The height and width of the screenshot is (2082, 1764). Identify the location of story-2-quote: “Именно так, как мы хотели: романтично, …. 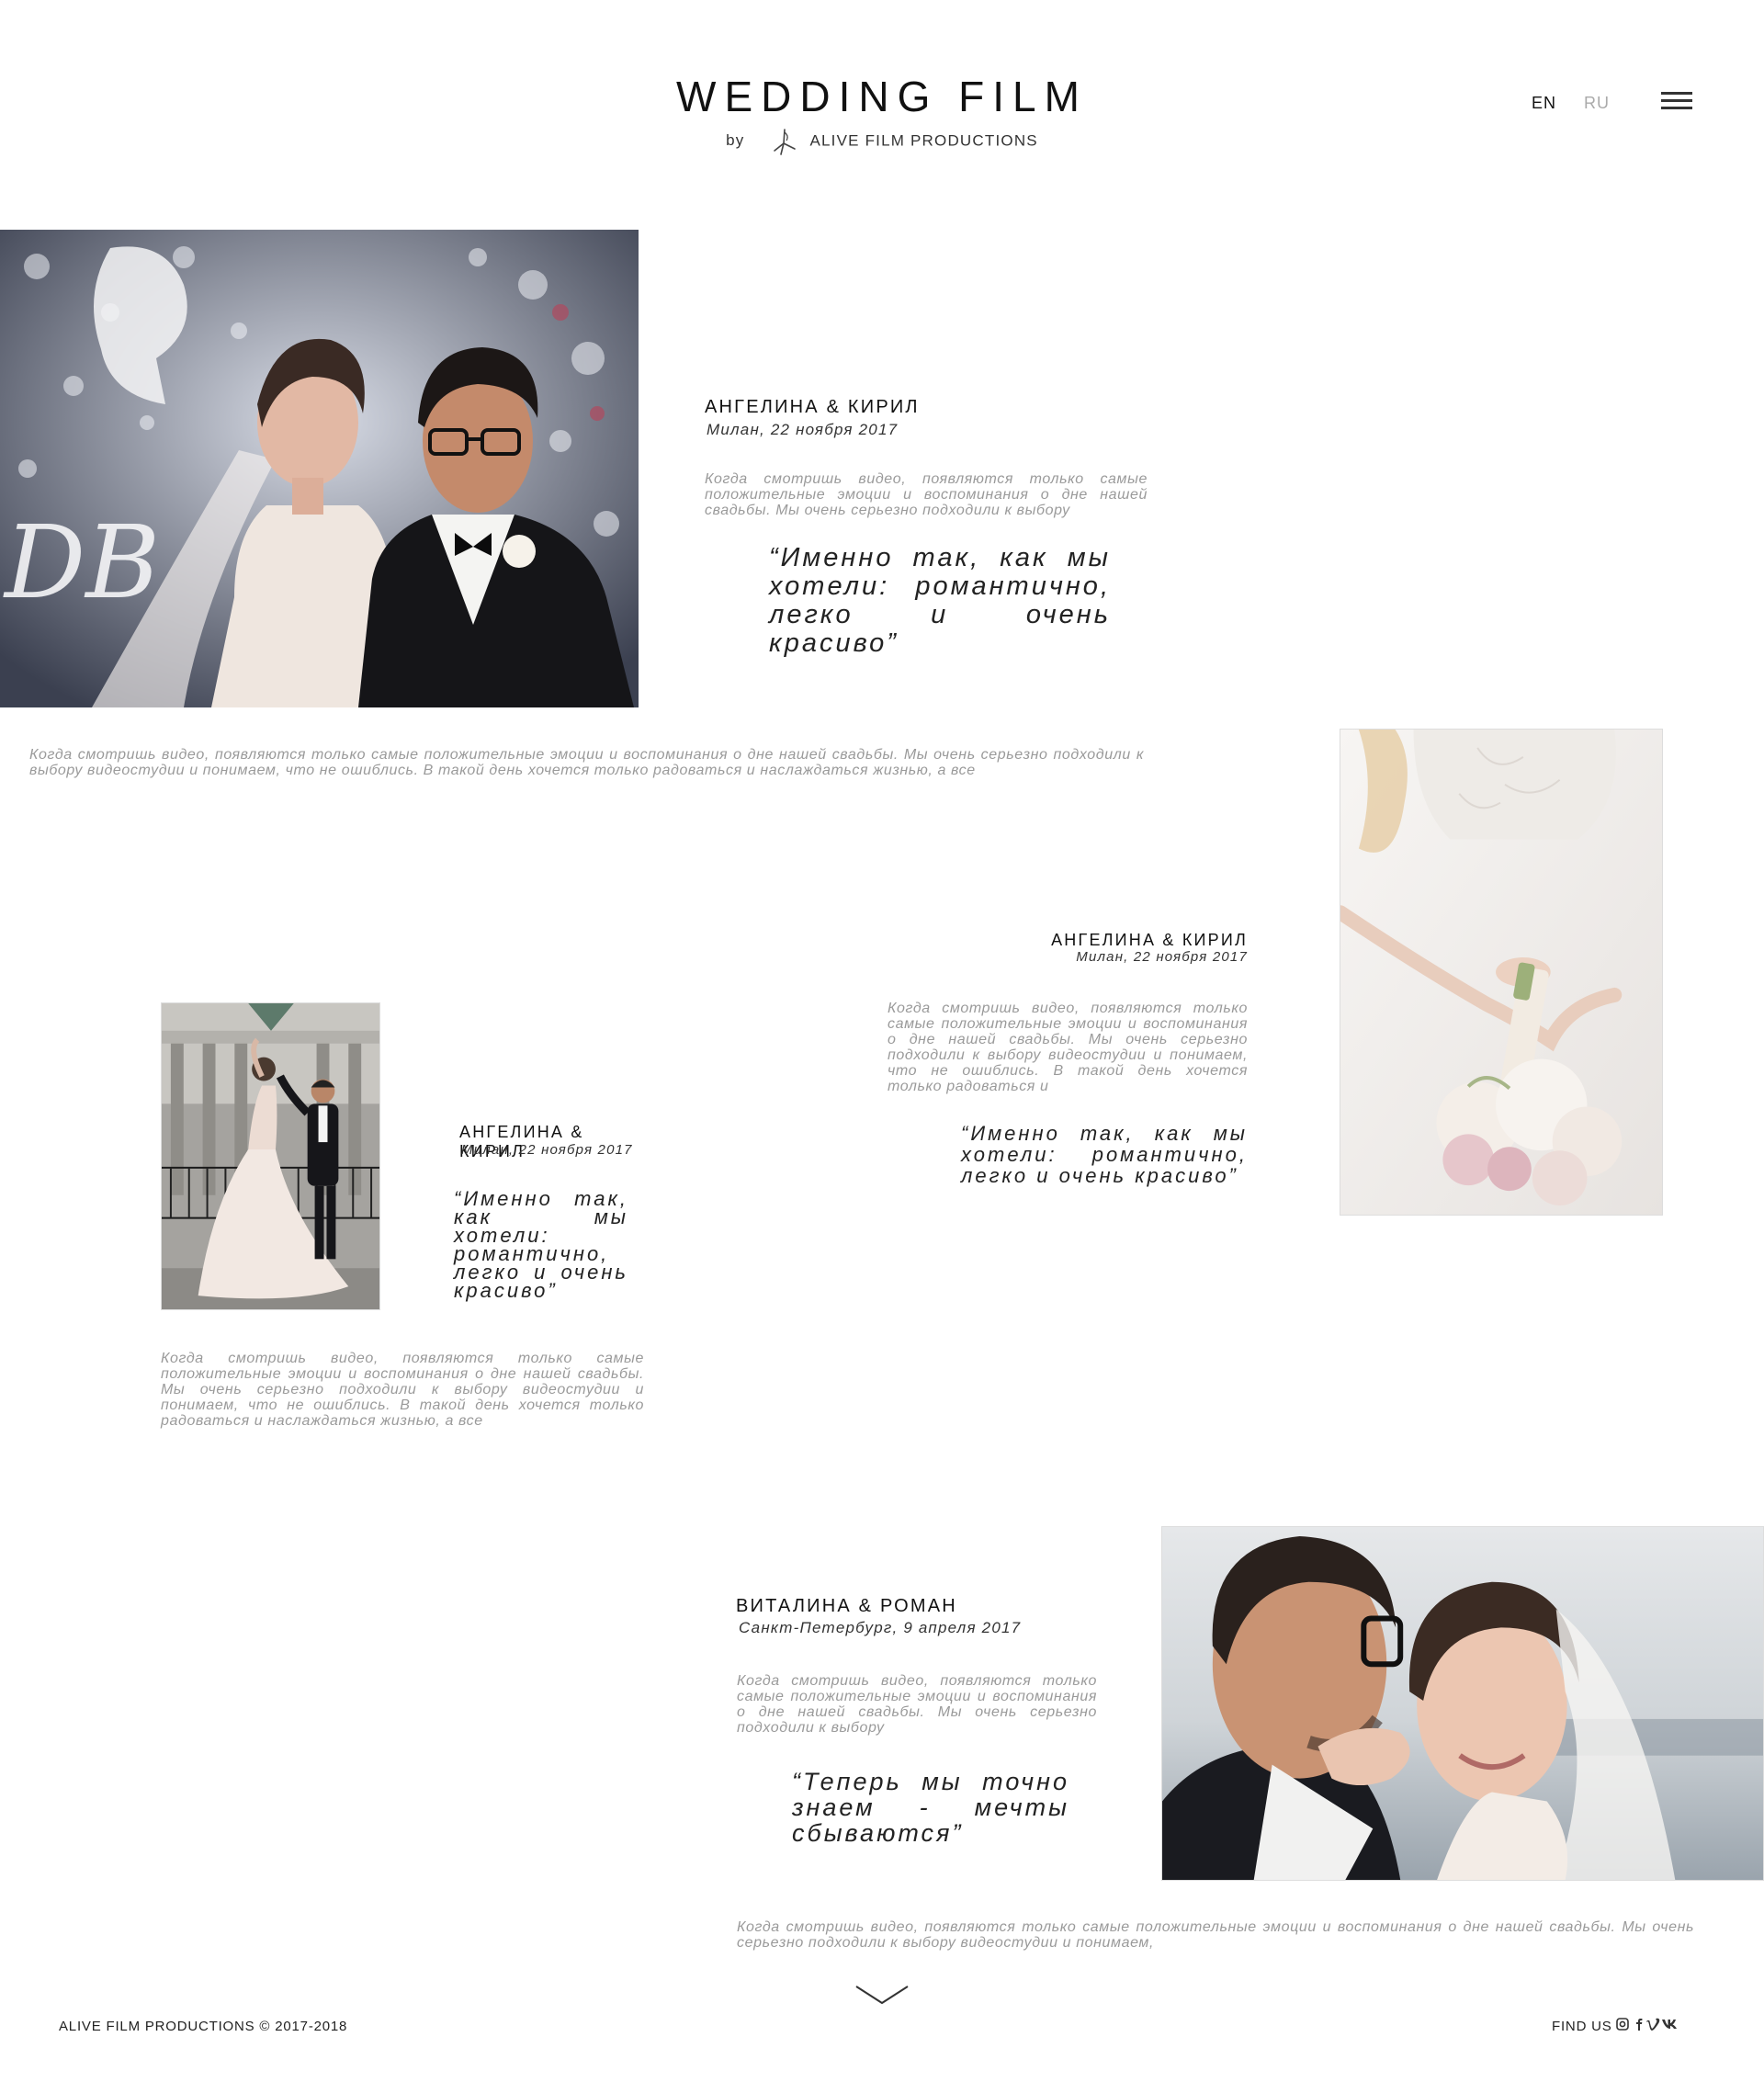
(1105, 1154).